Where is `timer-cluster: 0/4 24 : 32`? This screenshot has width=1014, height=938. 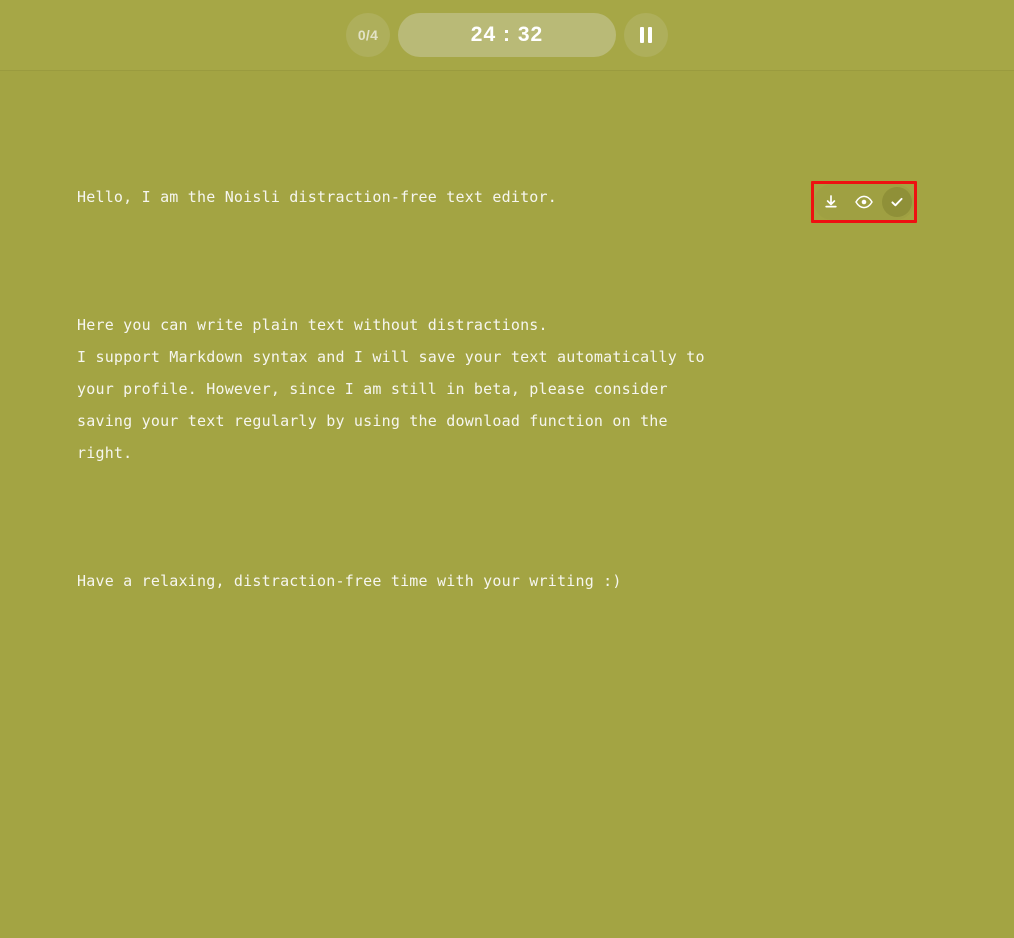 timer-cluster: 0/4 24 : 32 is located at coordinates (507, 35).